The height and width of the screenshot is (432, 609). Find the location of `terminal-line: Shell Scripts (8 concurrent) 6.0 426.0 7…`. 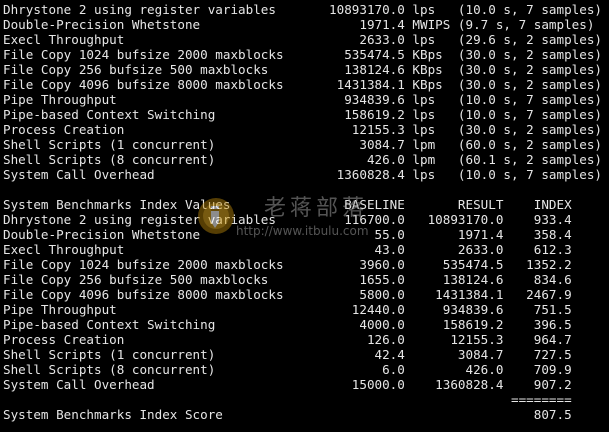

terminal-line: Shell Scripts (8 concurrent) 6.0 426.0 7… is located at coordinates (287, 369).